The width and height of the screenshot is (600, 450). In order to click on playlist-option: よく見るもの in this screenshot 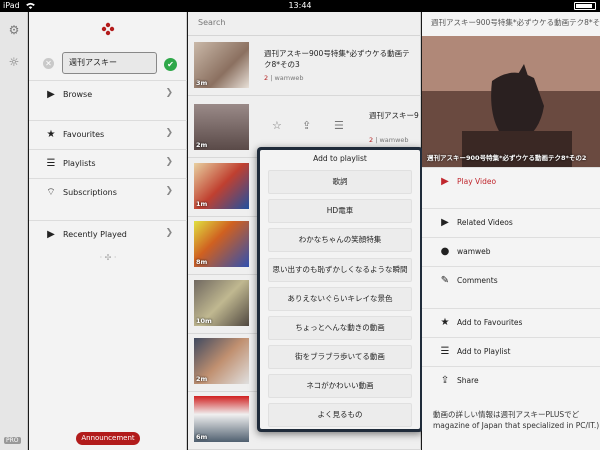, I will do `click(340, 415)`.